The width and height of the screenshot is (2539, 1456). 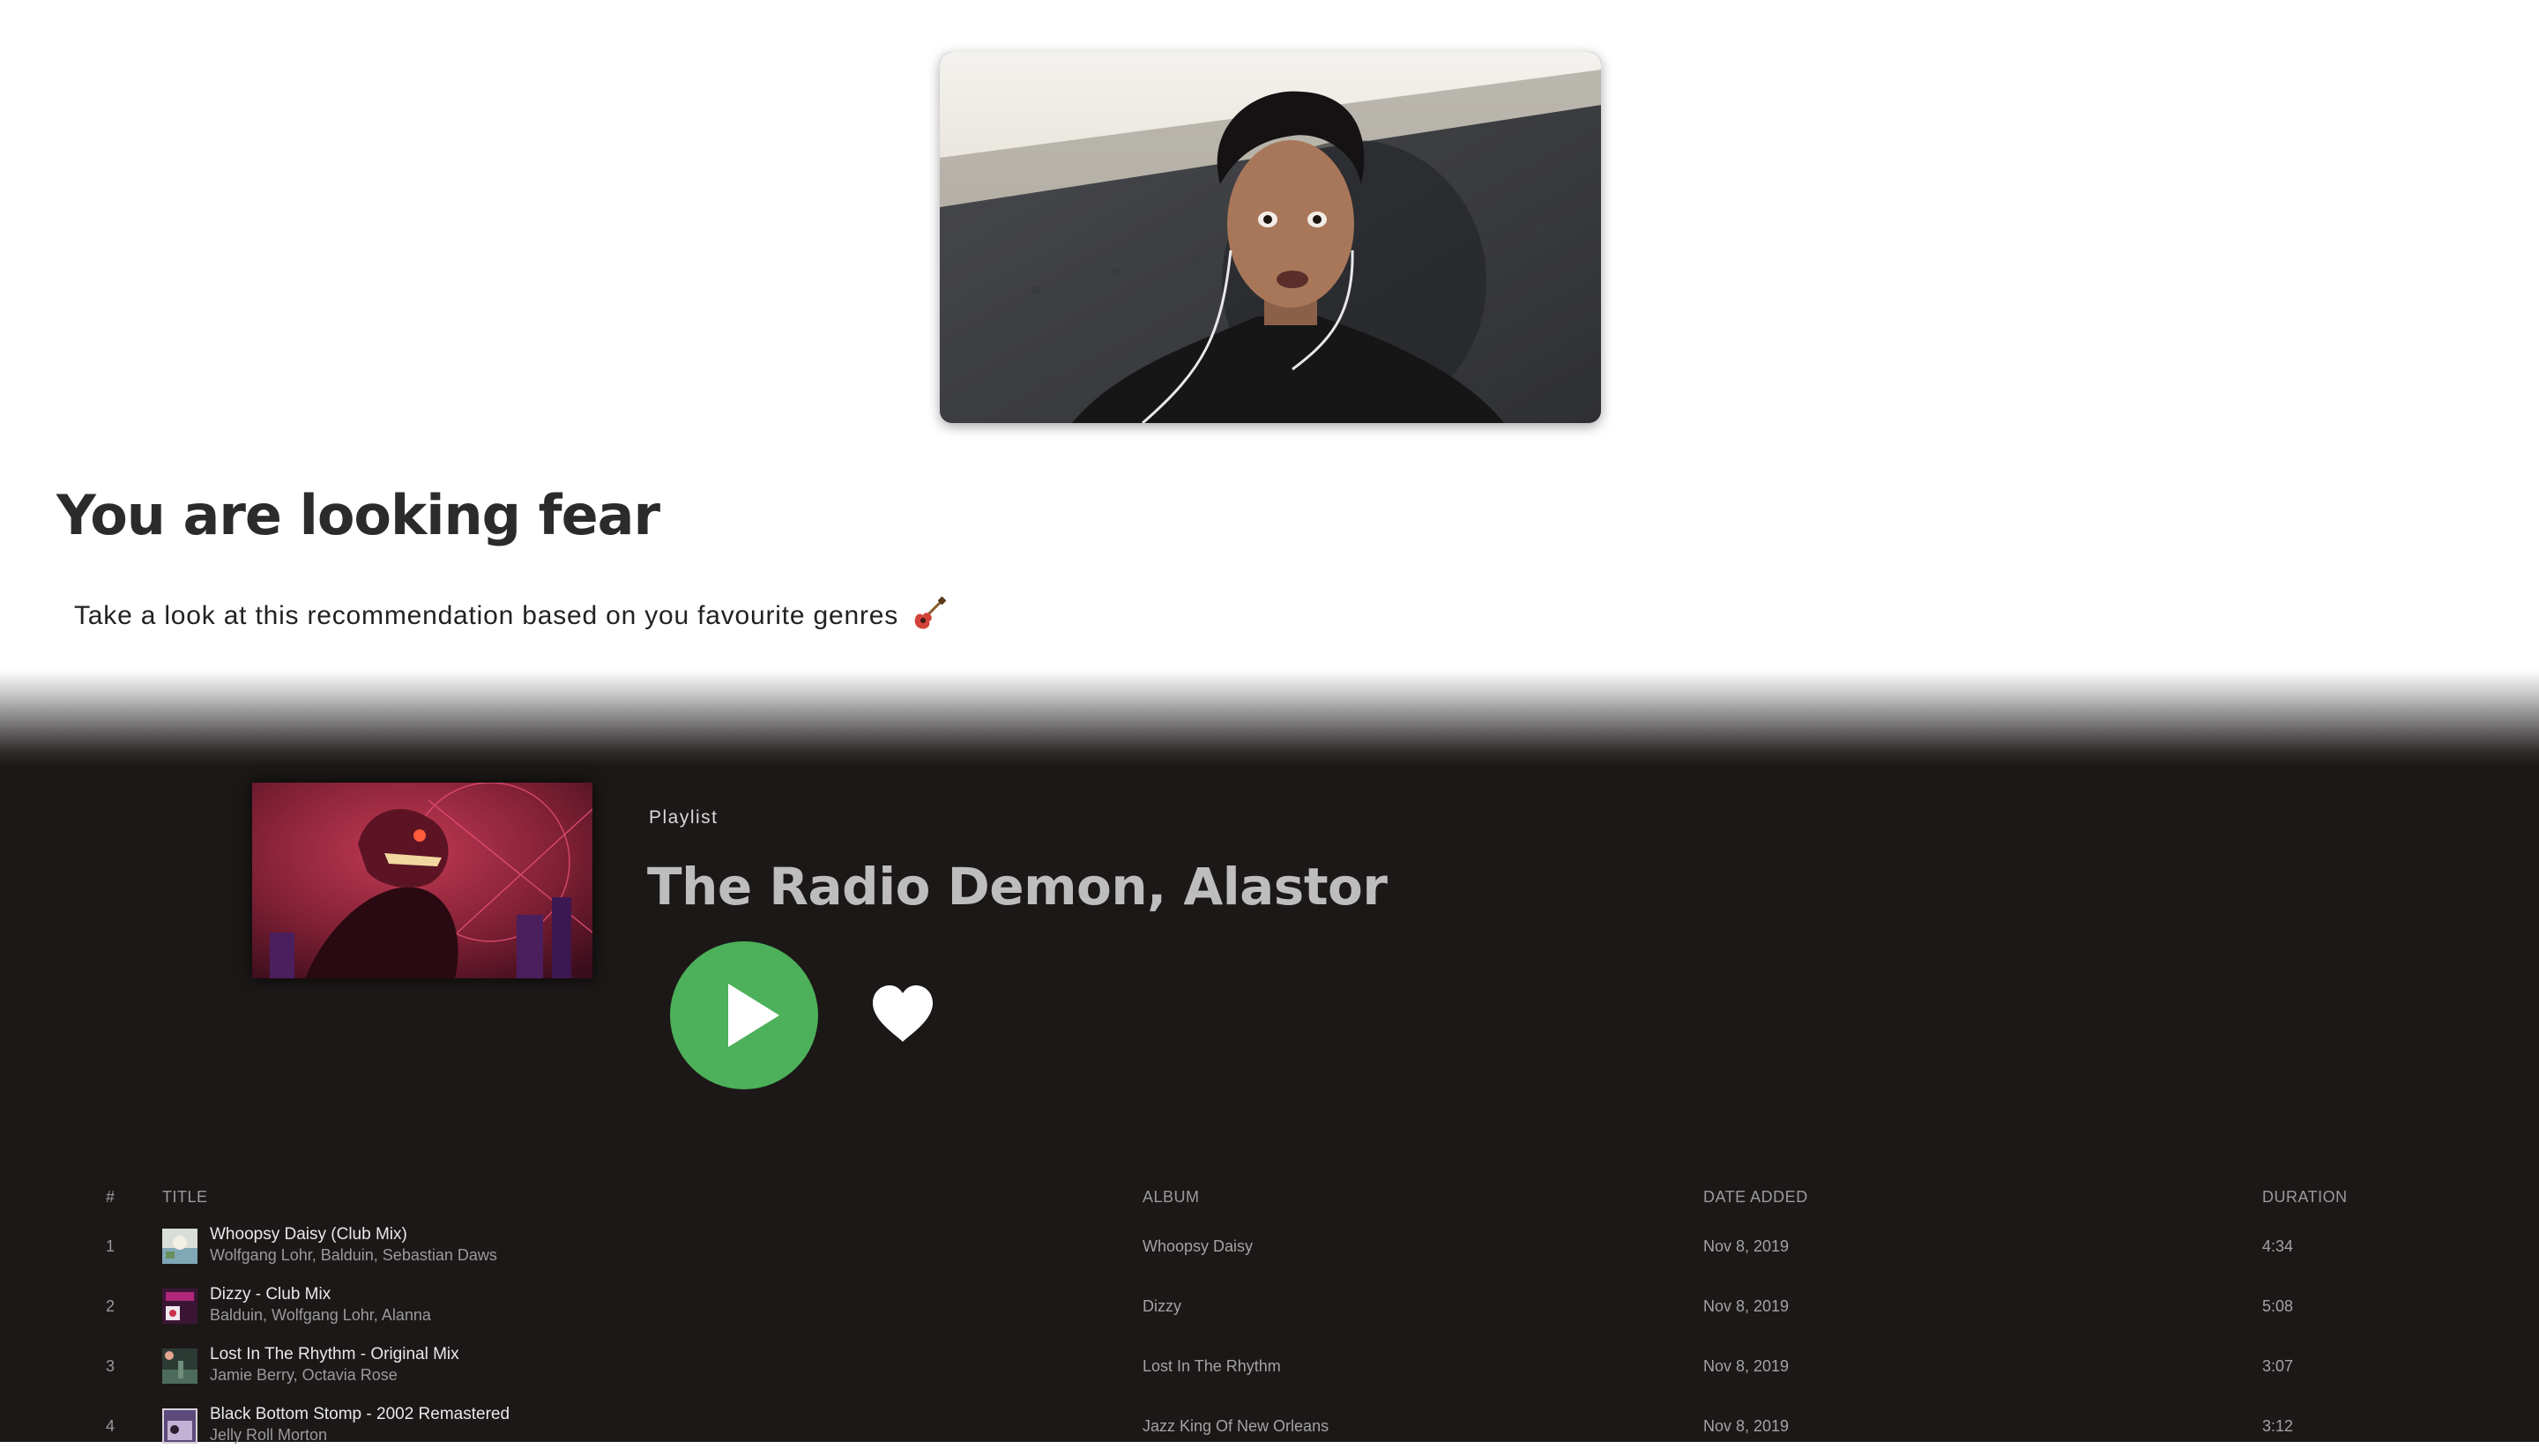 I want to click on track-artists: Balduin, Wolfgang Lohr, Alanna, so click(x=320, y=1315).